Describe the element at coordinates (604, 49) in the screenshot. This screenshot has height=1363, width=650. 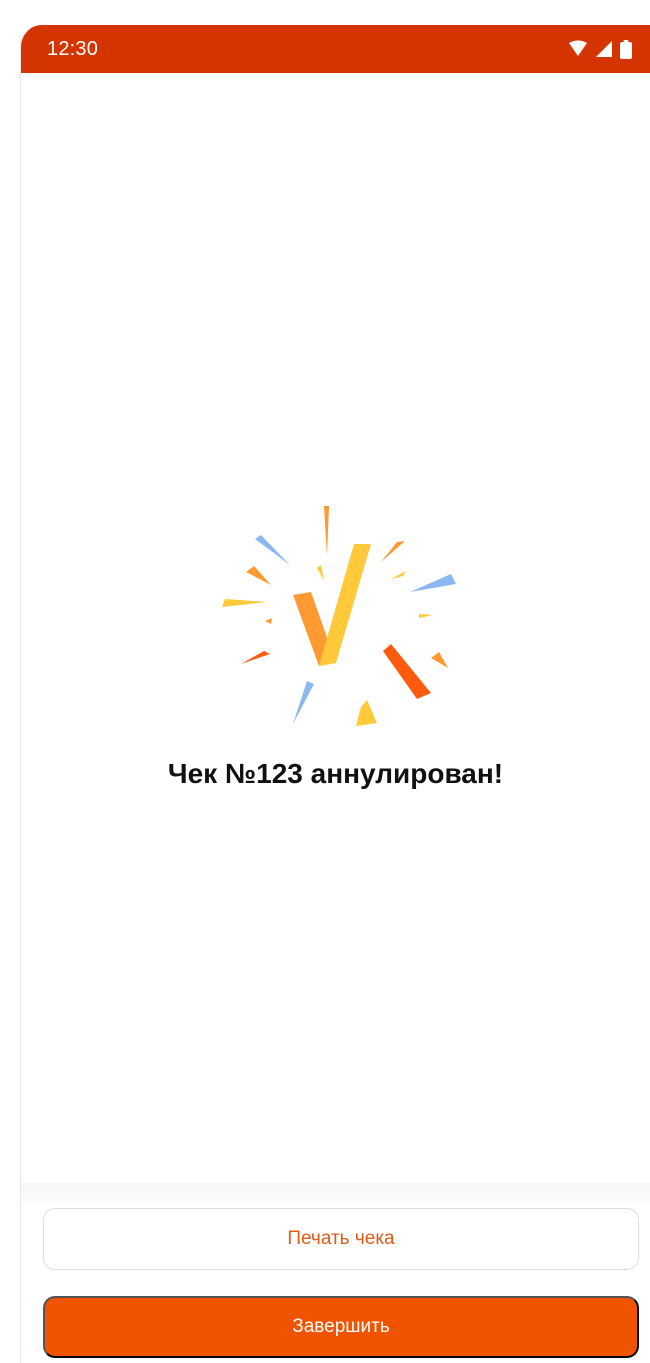
I see `cellular-signal-icon` at that location.